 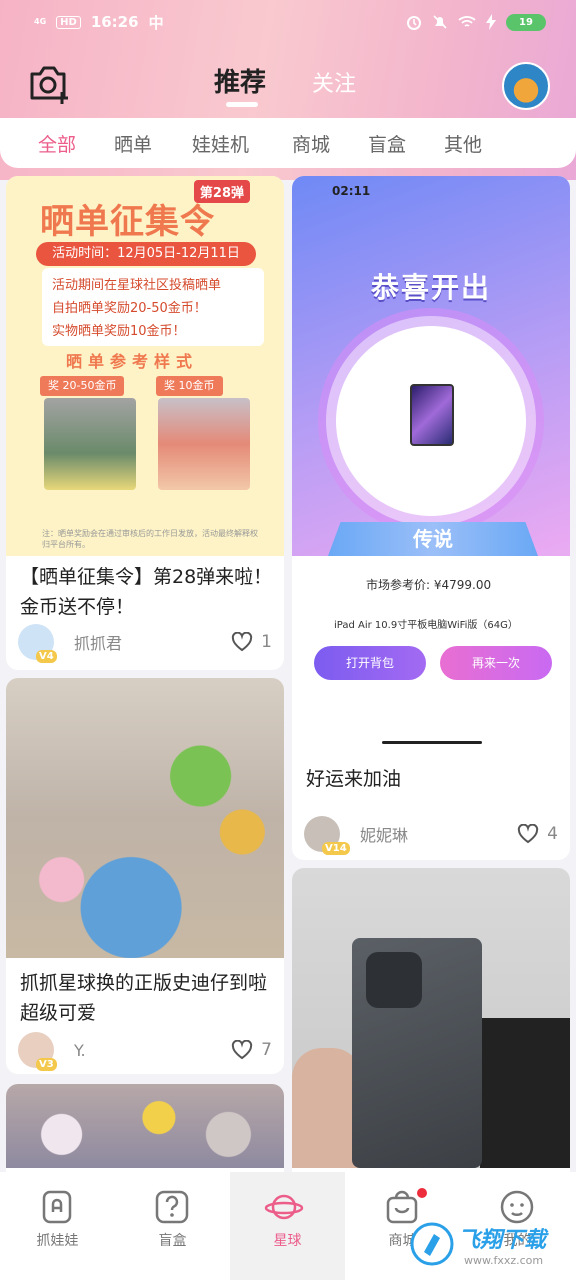 I want to click on charging-icon, so click(x=491, y=22).